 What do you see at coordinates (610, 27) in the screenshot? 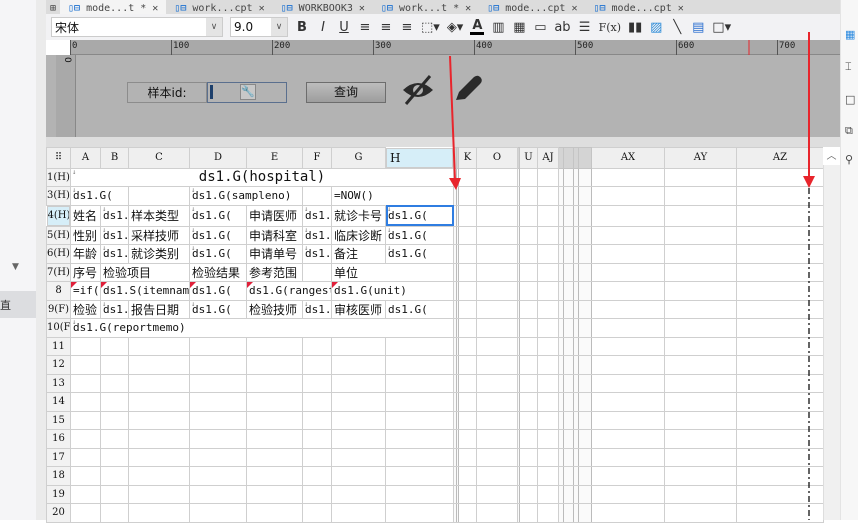
I see `formula-button: F(x)` at bounding box center [610, 27].